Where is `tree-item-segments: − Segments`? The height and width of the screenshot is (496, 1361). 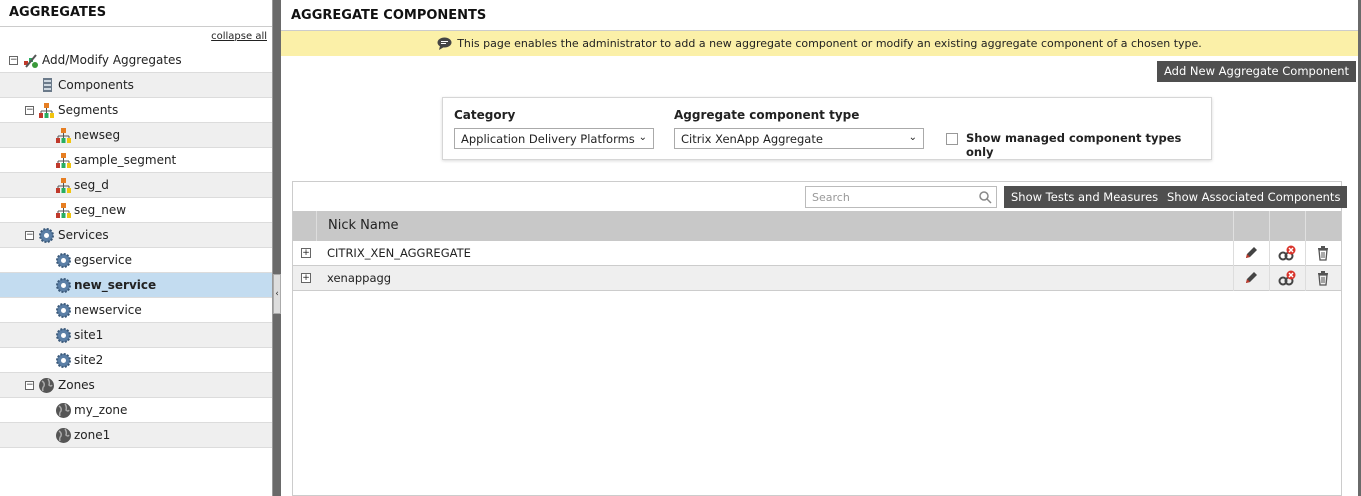
tree-item-segments: − Segments is located at coordinates (136, 110).